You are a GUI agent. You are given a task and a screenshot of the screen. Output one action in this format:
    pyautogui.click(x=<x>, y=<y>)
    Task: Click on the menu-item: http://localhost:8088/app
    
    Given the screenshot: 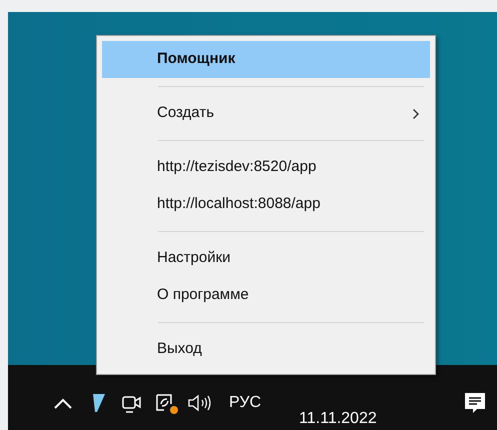 What is the action you would take?
    pyautogui.click(x=266, y=204)
    